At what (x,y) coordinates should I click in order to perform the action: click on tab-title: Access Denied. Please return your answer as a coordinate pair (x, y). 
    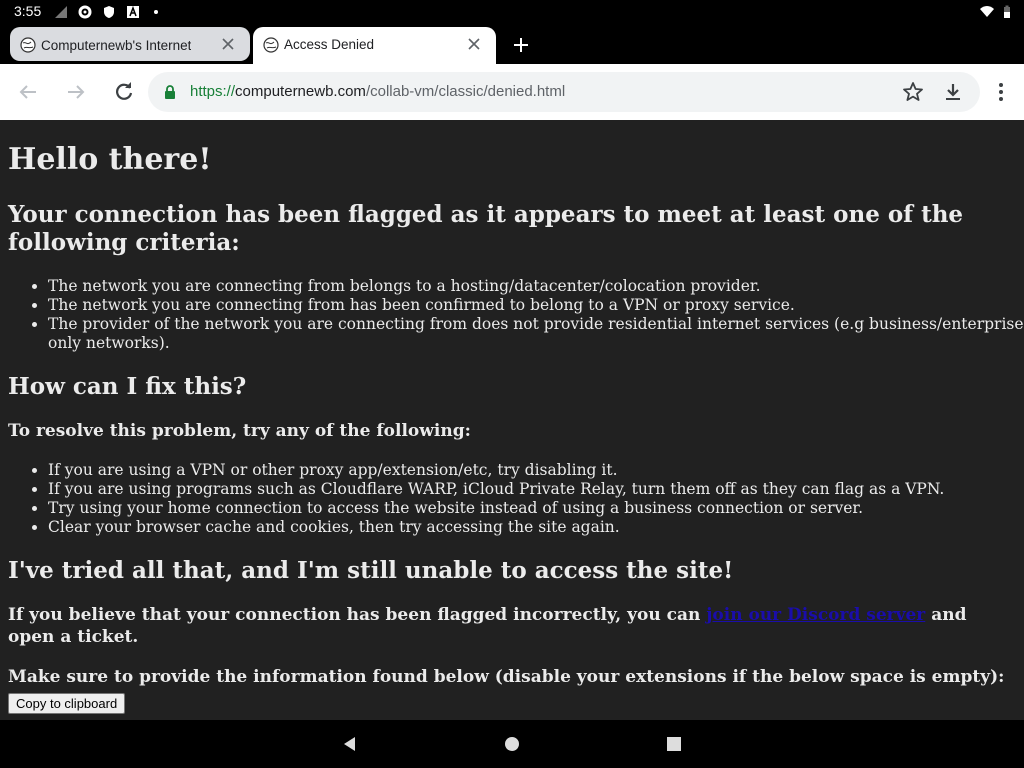
    Looking at the image, I should click on (329, 44).